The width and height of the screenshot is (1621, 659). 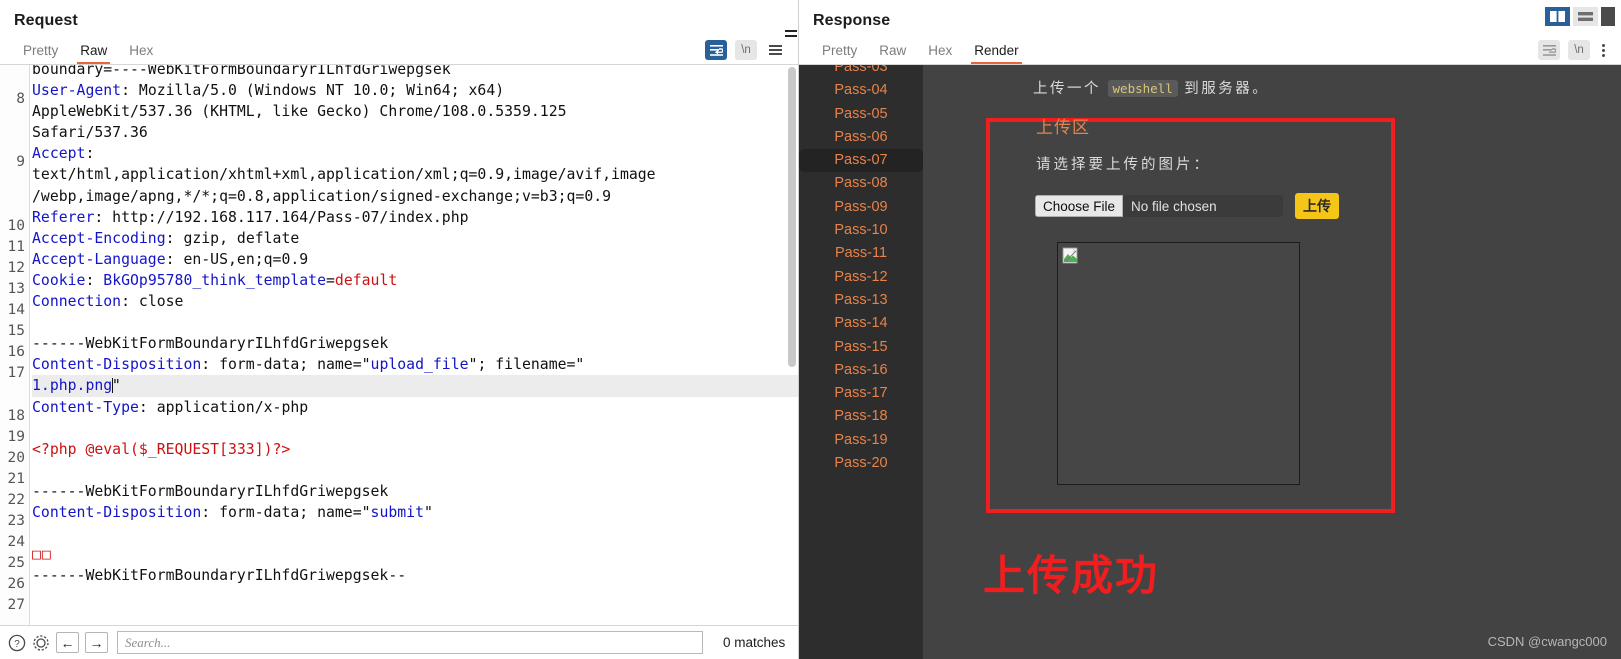 I want to click on code-line: □□, so click(x=415, y=554).